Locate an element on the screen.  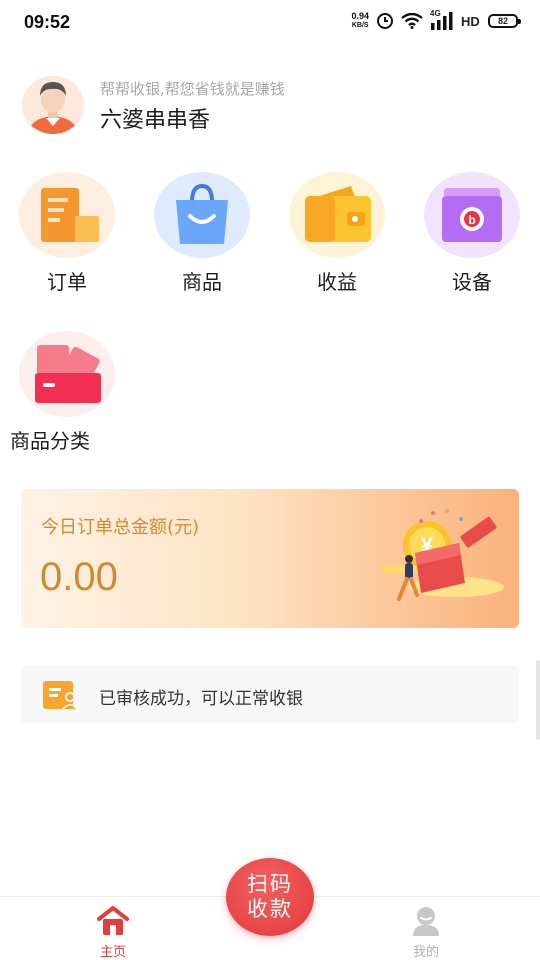
battery-icon: 82 is located at coordinates (504, 21).